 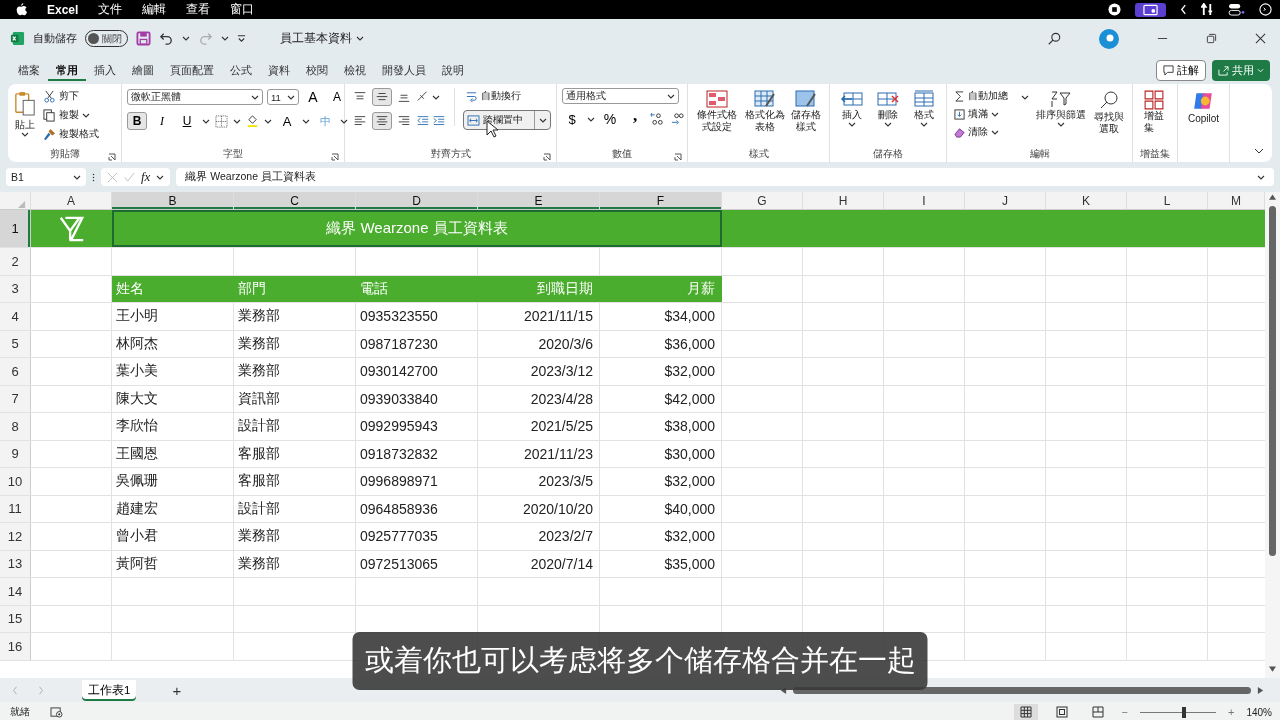 I want to click on row-header: 6, so click(x=15, y=371).